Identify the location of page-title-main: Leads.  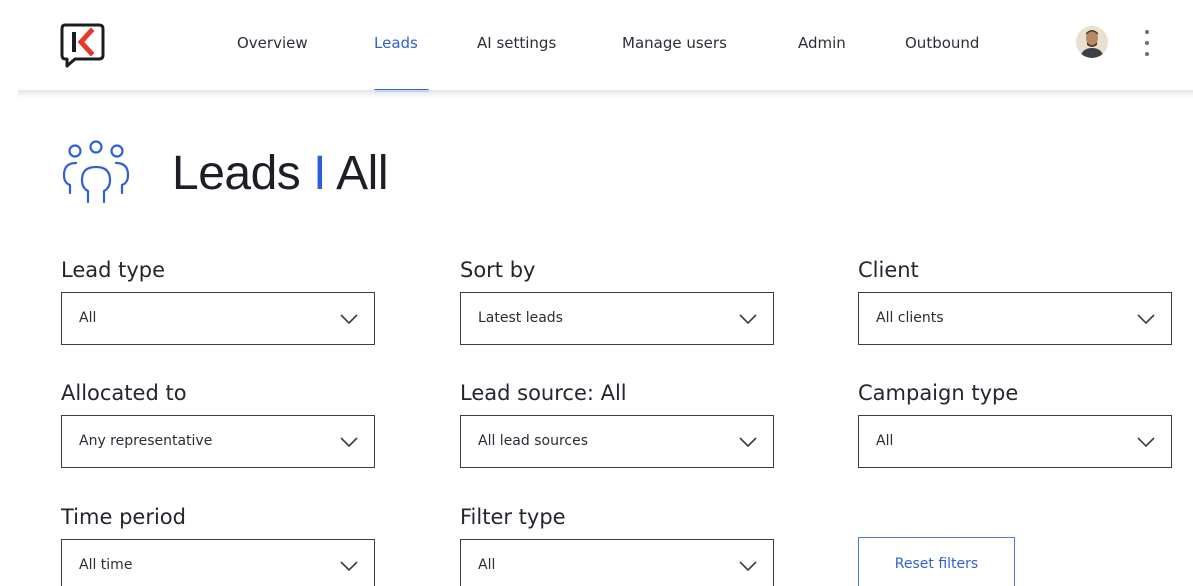
(236, 173).